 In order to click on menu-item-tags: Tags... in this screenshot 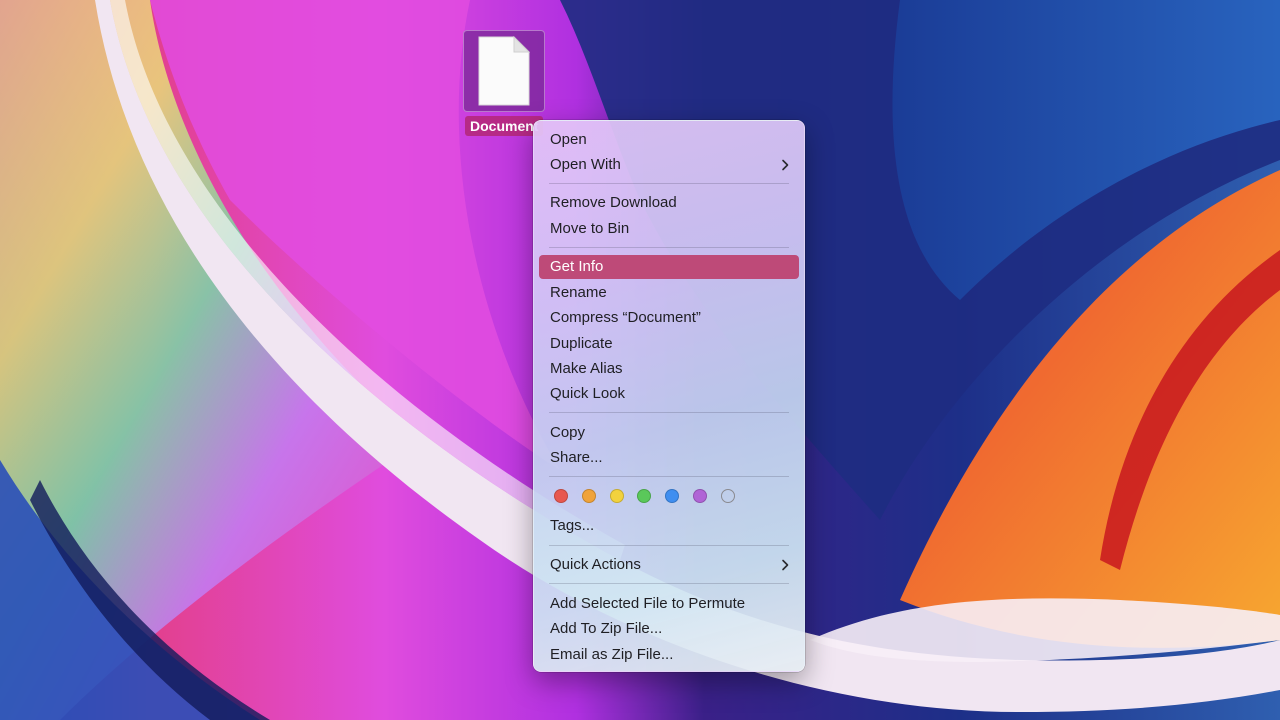, I will do `click(669, 526)`.